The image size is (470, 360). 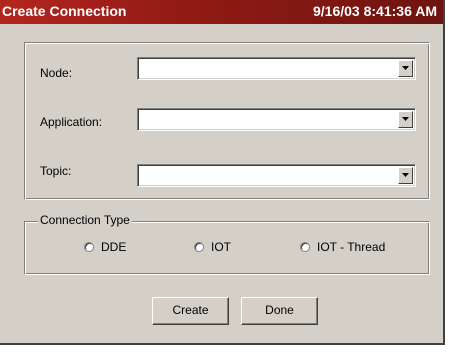 What do you see at coordinates (56, 171) in the screenshot?
I see `topic-label: Topic:` at bounding box center [56, 171].